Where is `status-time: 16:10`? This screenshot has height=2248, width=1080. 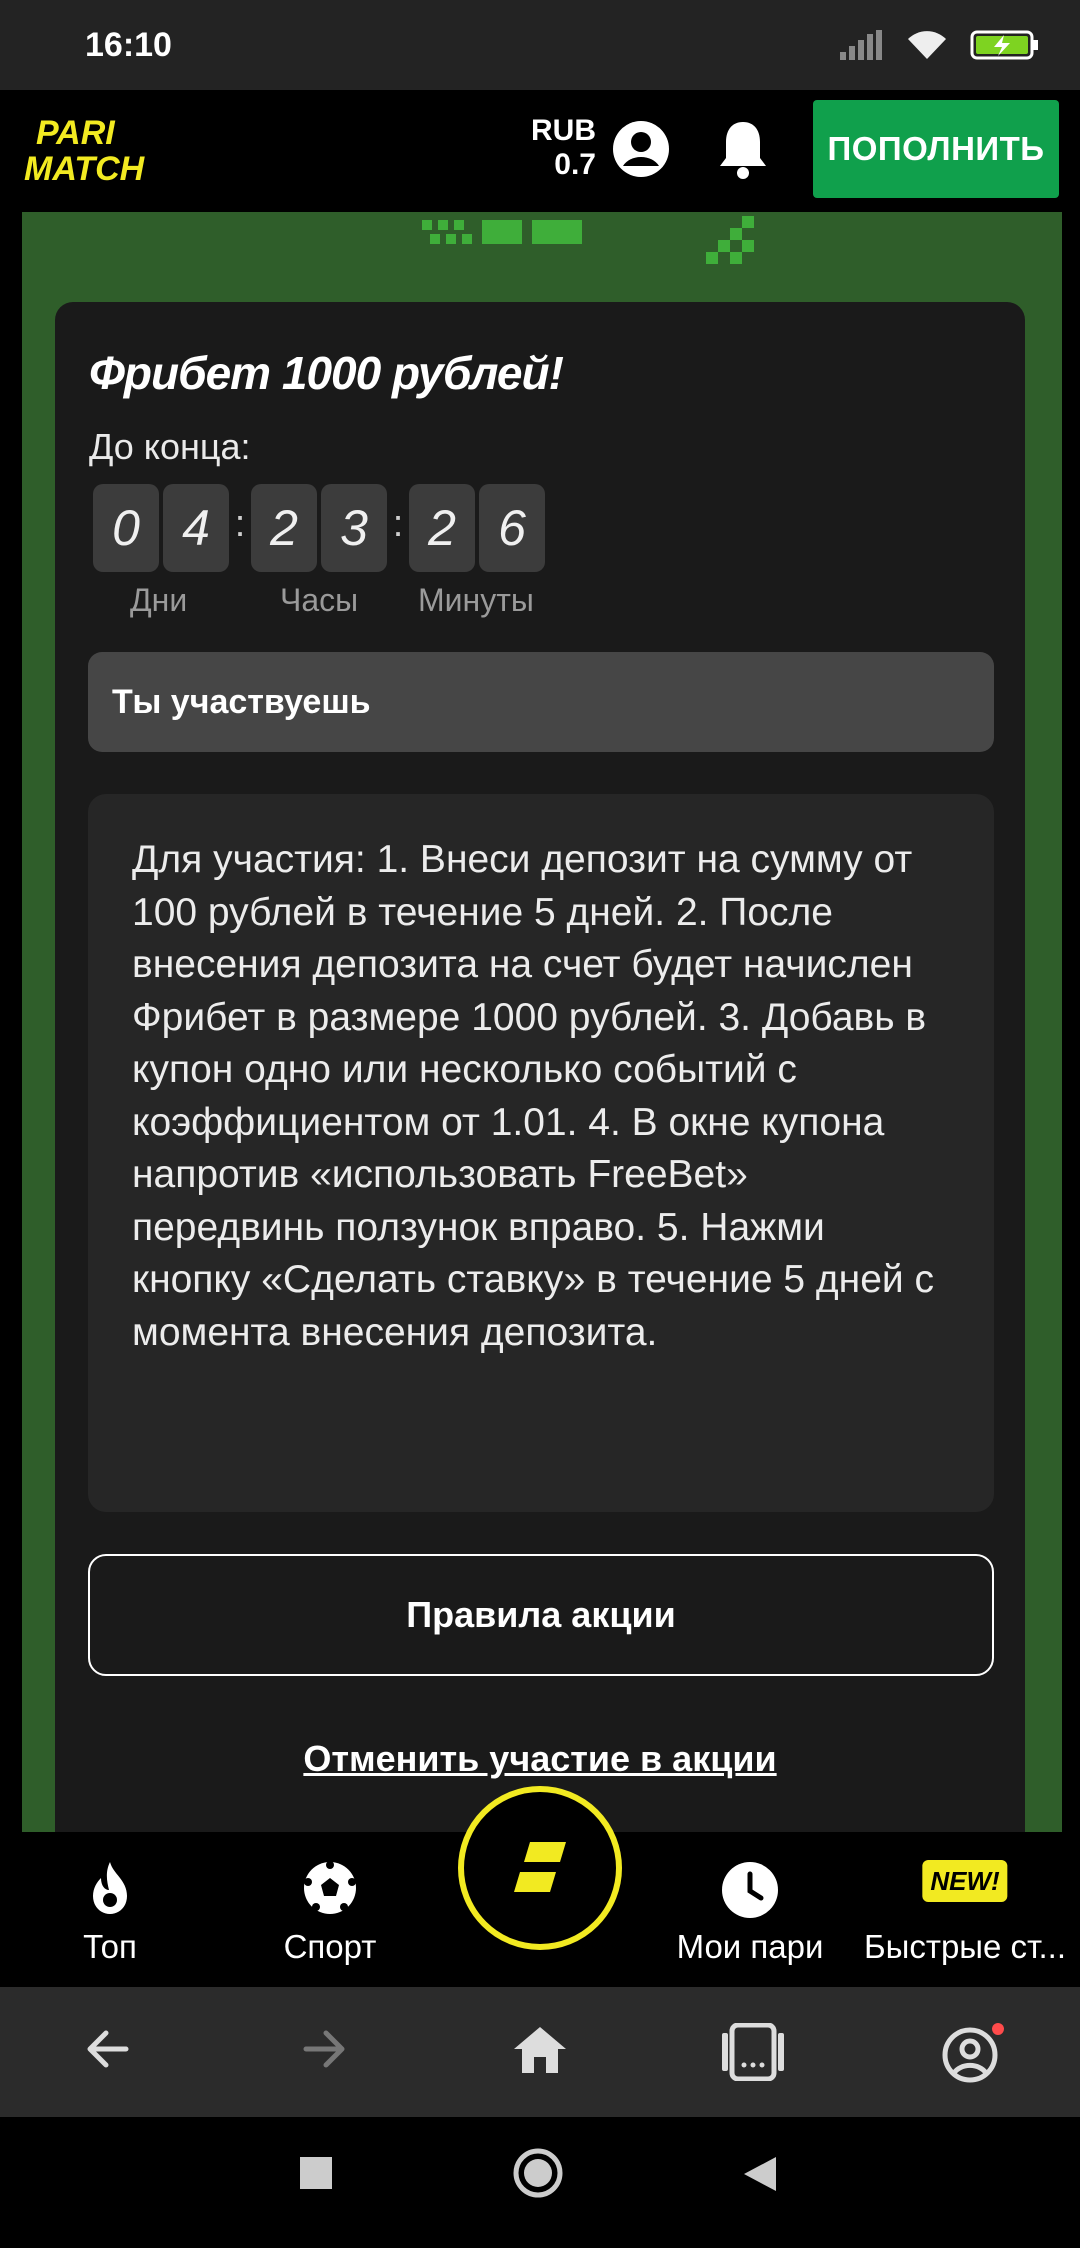
status-time: 16:10 is located at coordinates (128, 44).